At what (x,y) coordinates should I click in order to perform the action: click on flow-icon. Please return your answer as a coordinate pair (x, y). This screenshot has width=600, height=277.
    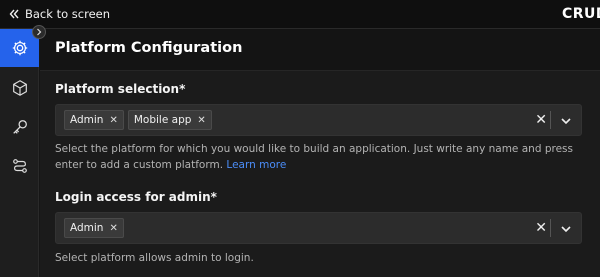
    Looking at the image, I should click on (19, 166).